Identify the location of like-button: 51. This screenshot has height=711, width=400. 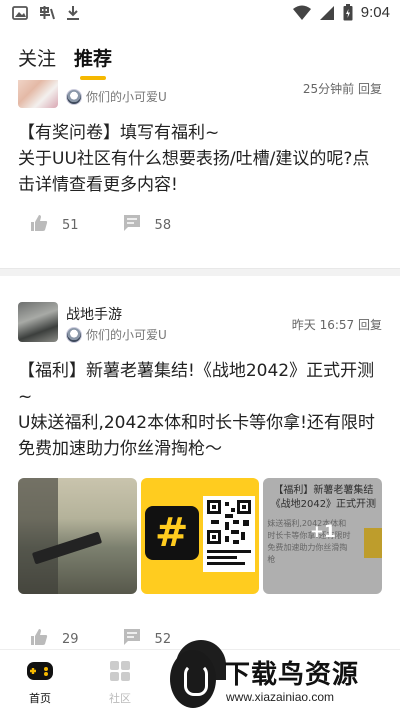
(54, 225).